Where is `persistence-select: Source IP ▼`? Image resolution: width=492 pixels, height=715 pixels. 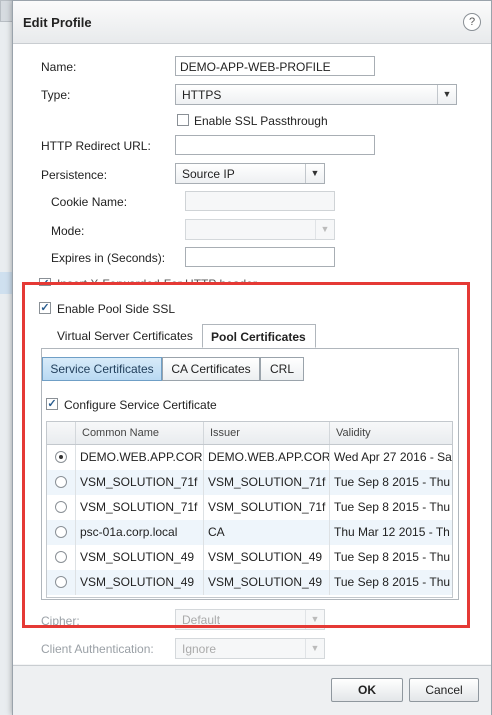 persistence-select: Source IP ▼ is located at coordinates (250, 173).